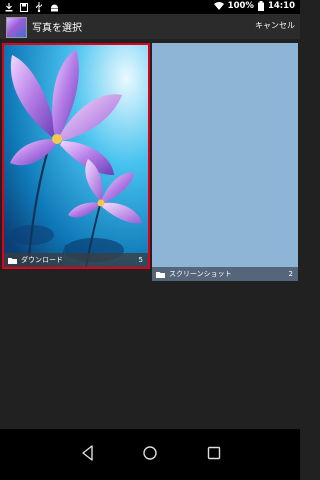 The height and width of the screenshot is (480, 320). I want to click on album-count: 2, so click(290, 274).